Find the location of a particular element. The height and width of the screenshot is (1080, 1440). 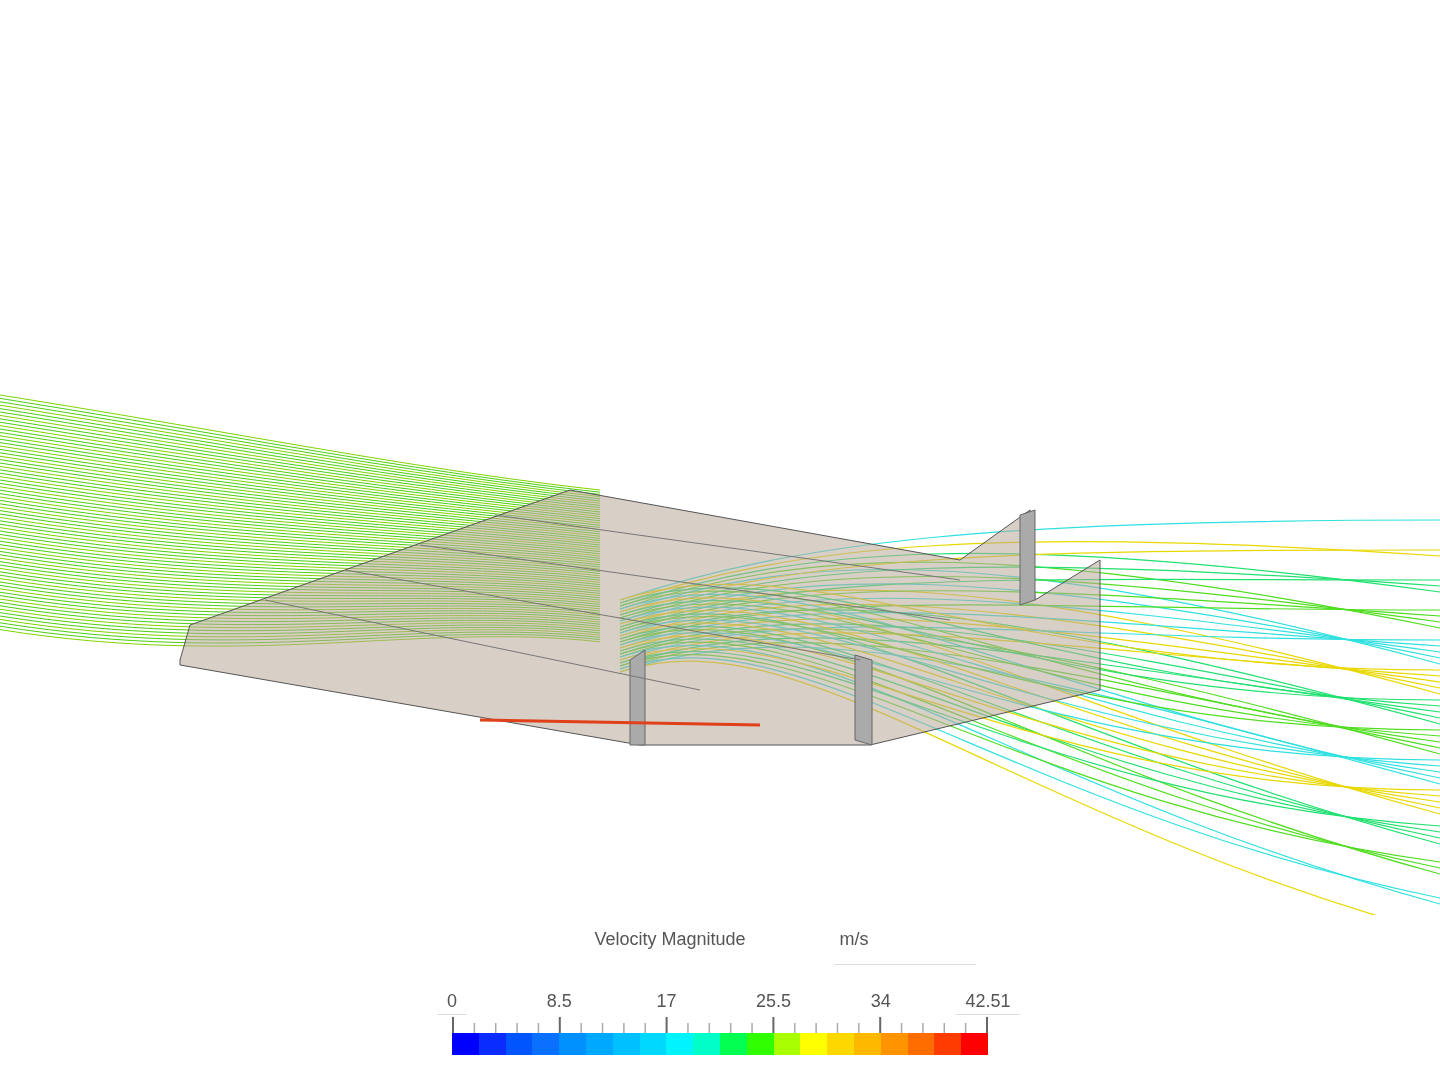

unit-label: m/s is located at coordinates (904, 940).